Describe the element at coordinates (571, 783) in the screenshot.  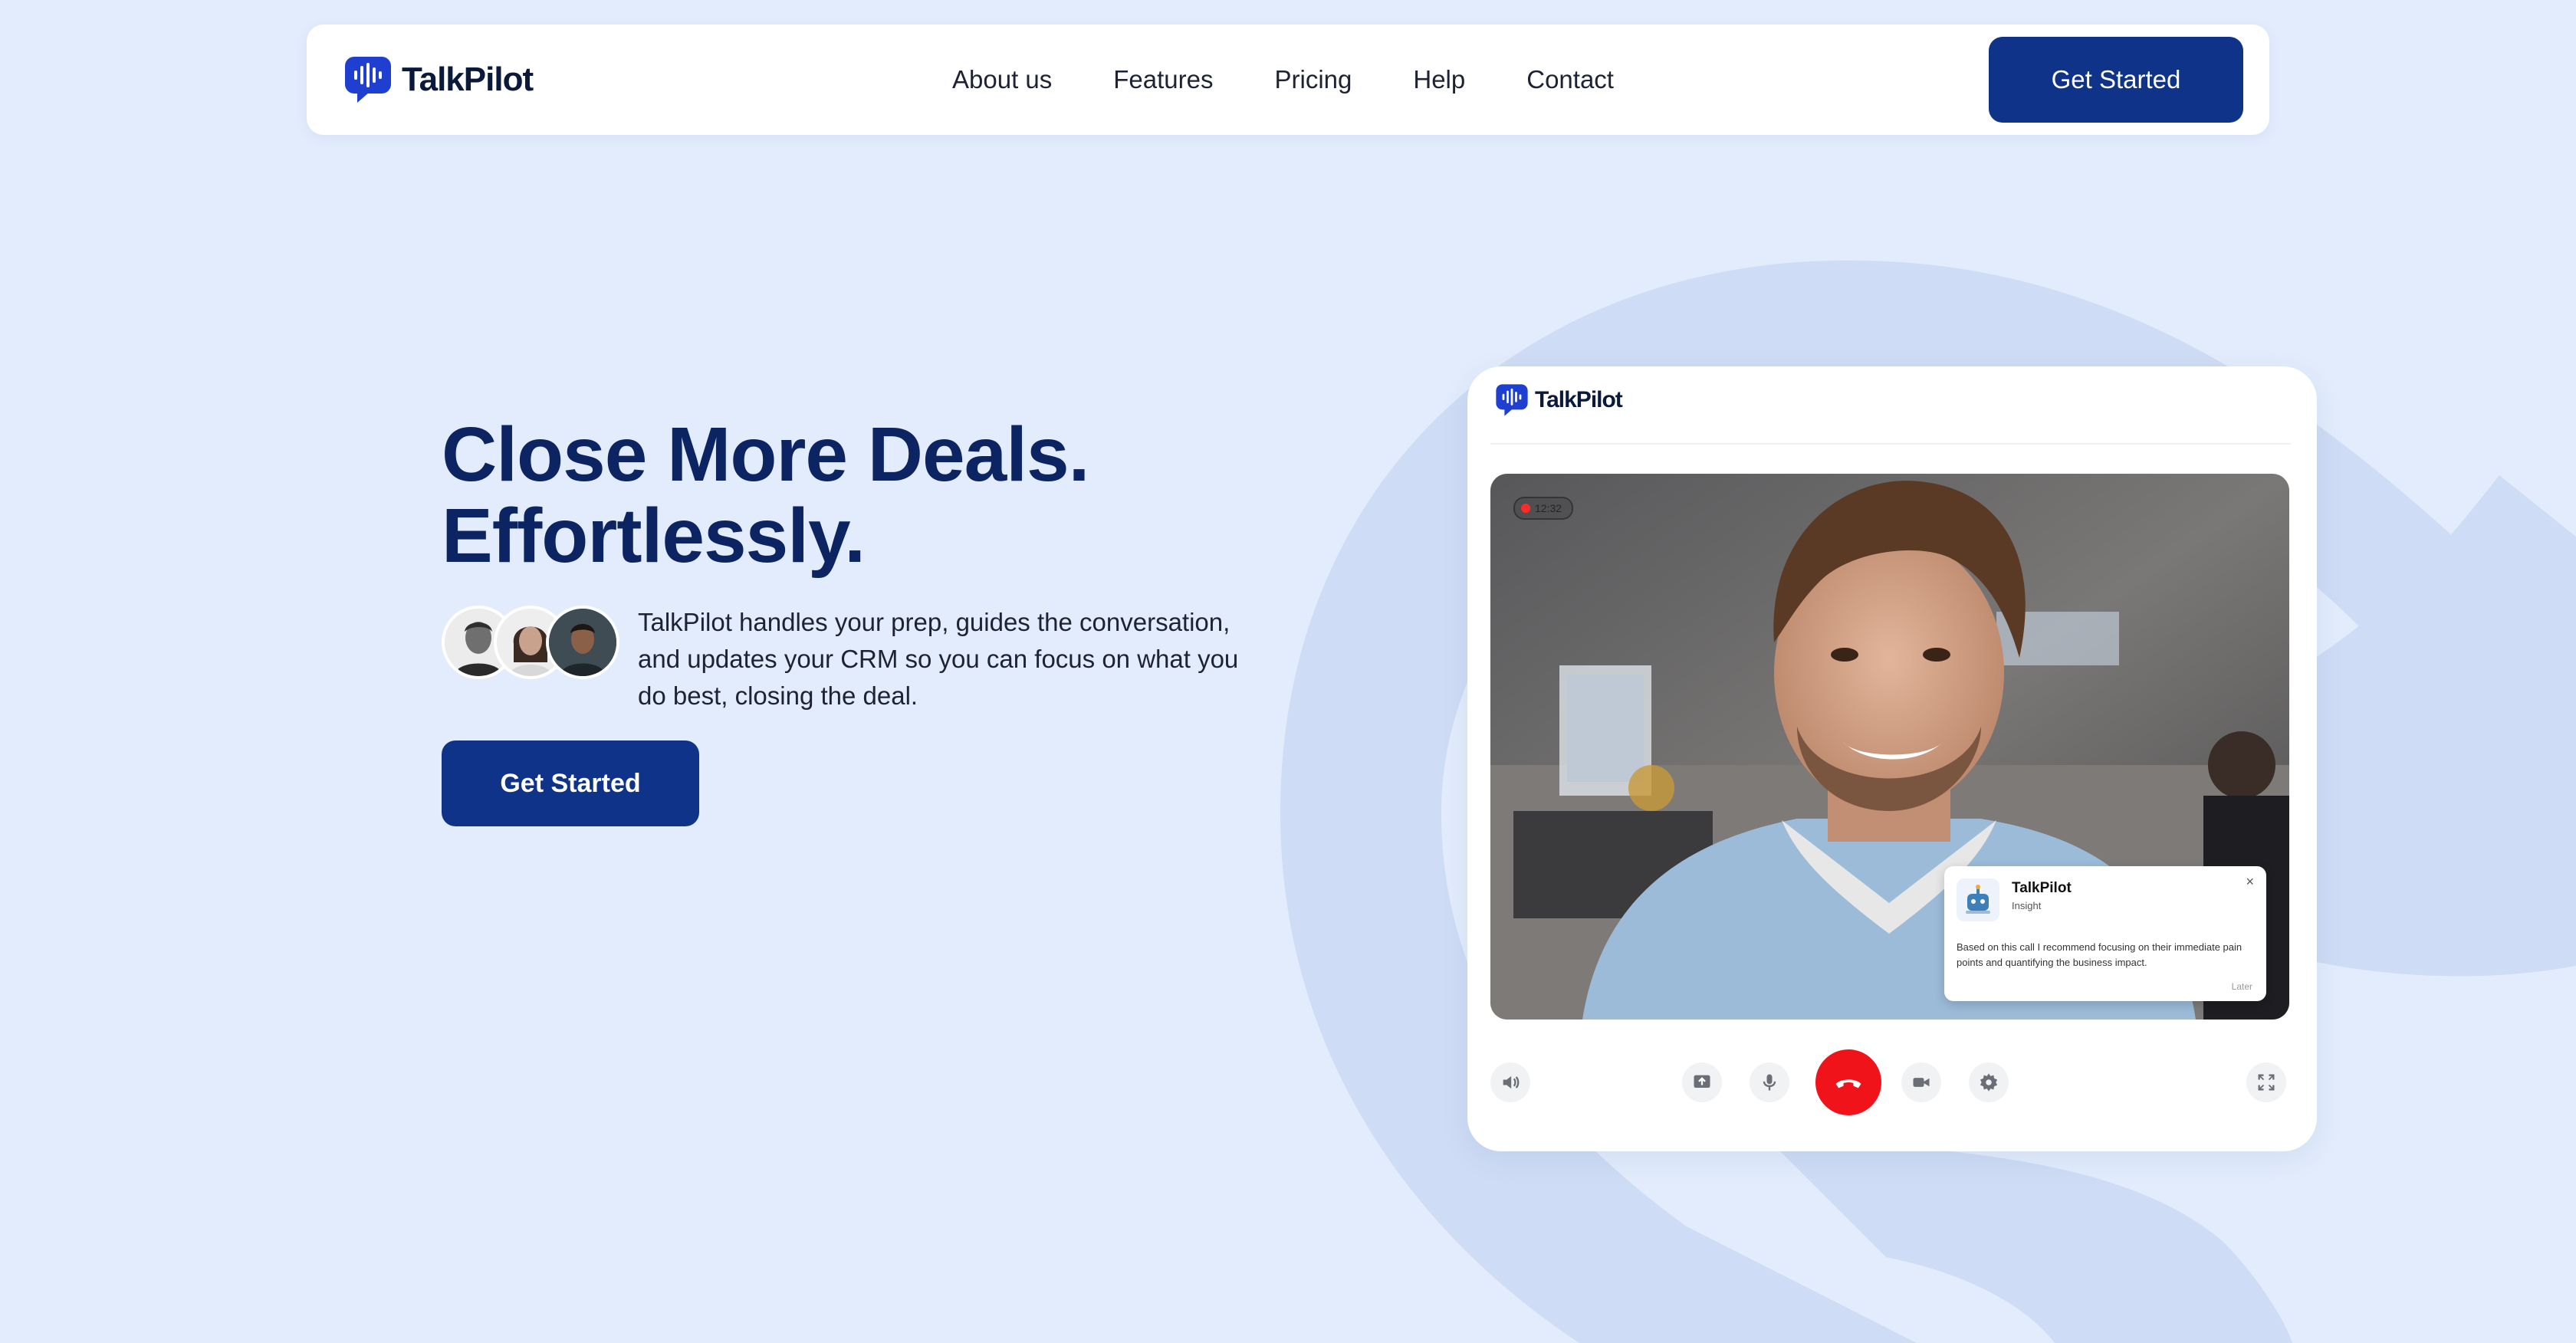
I see `hero-get-started-button: Get Started` at that location.